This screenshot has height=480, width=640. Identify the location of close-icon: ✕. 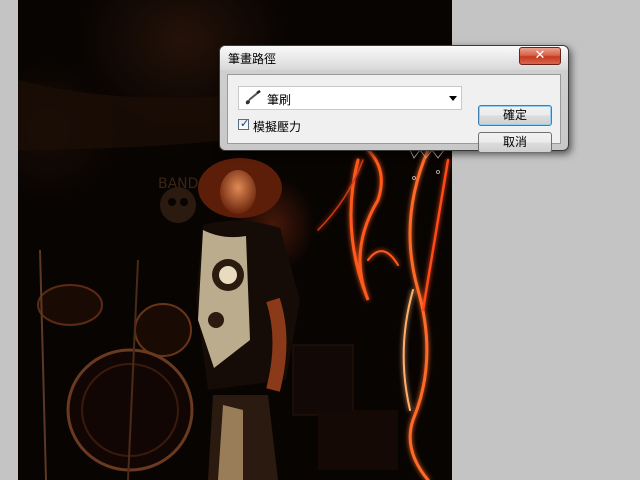
(540, 55).